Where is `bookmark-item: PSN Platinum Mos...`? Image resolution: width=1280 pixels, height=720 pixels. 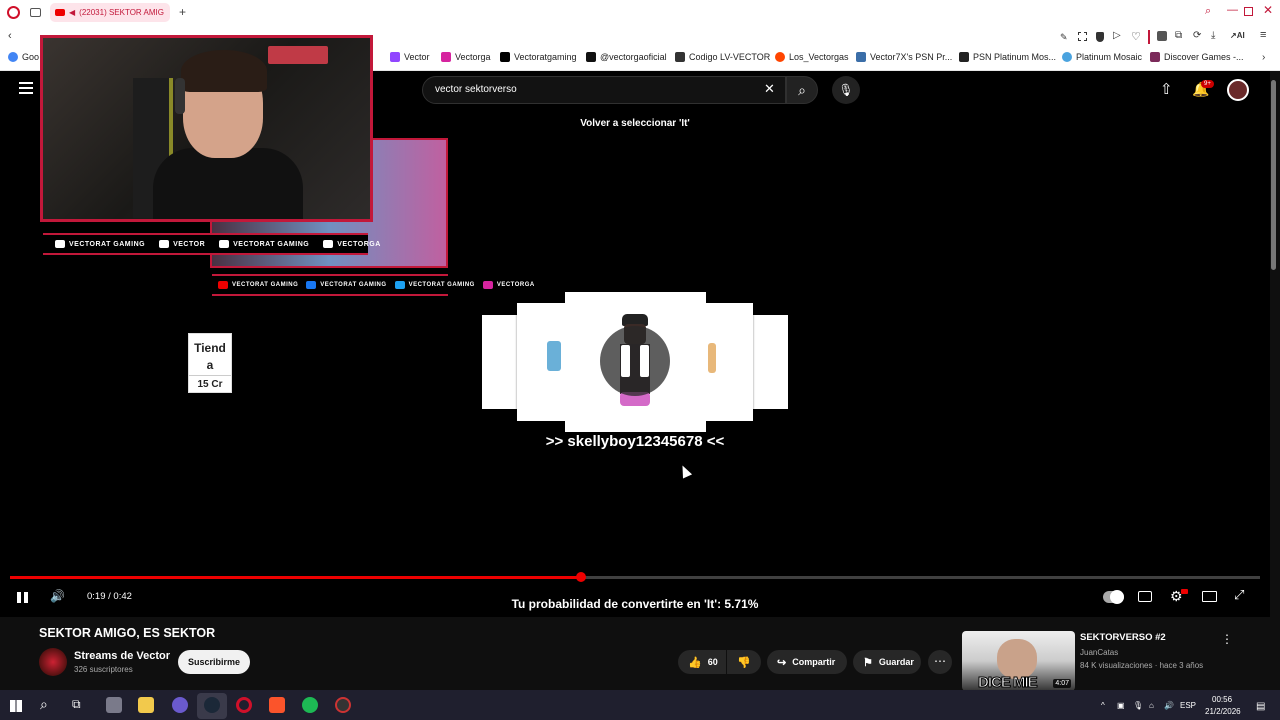
bookmark-item: PSN Platinum Mos... is located at coordinates (1007, 57).